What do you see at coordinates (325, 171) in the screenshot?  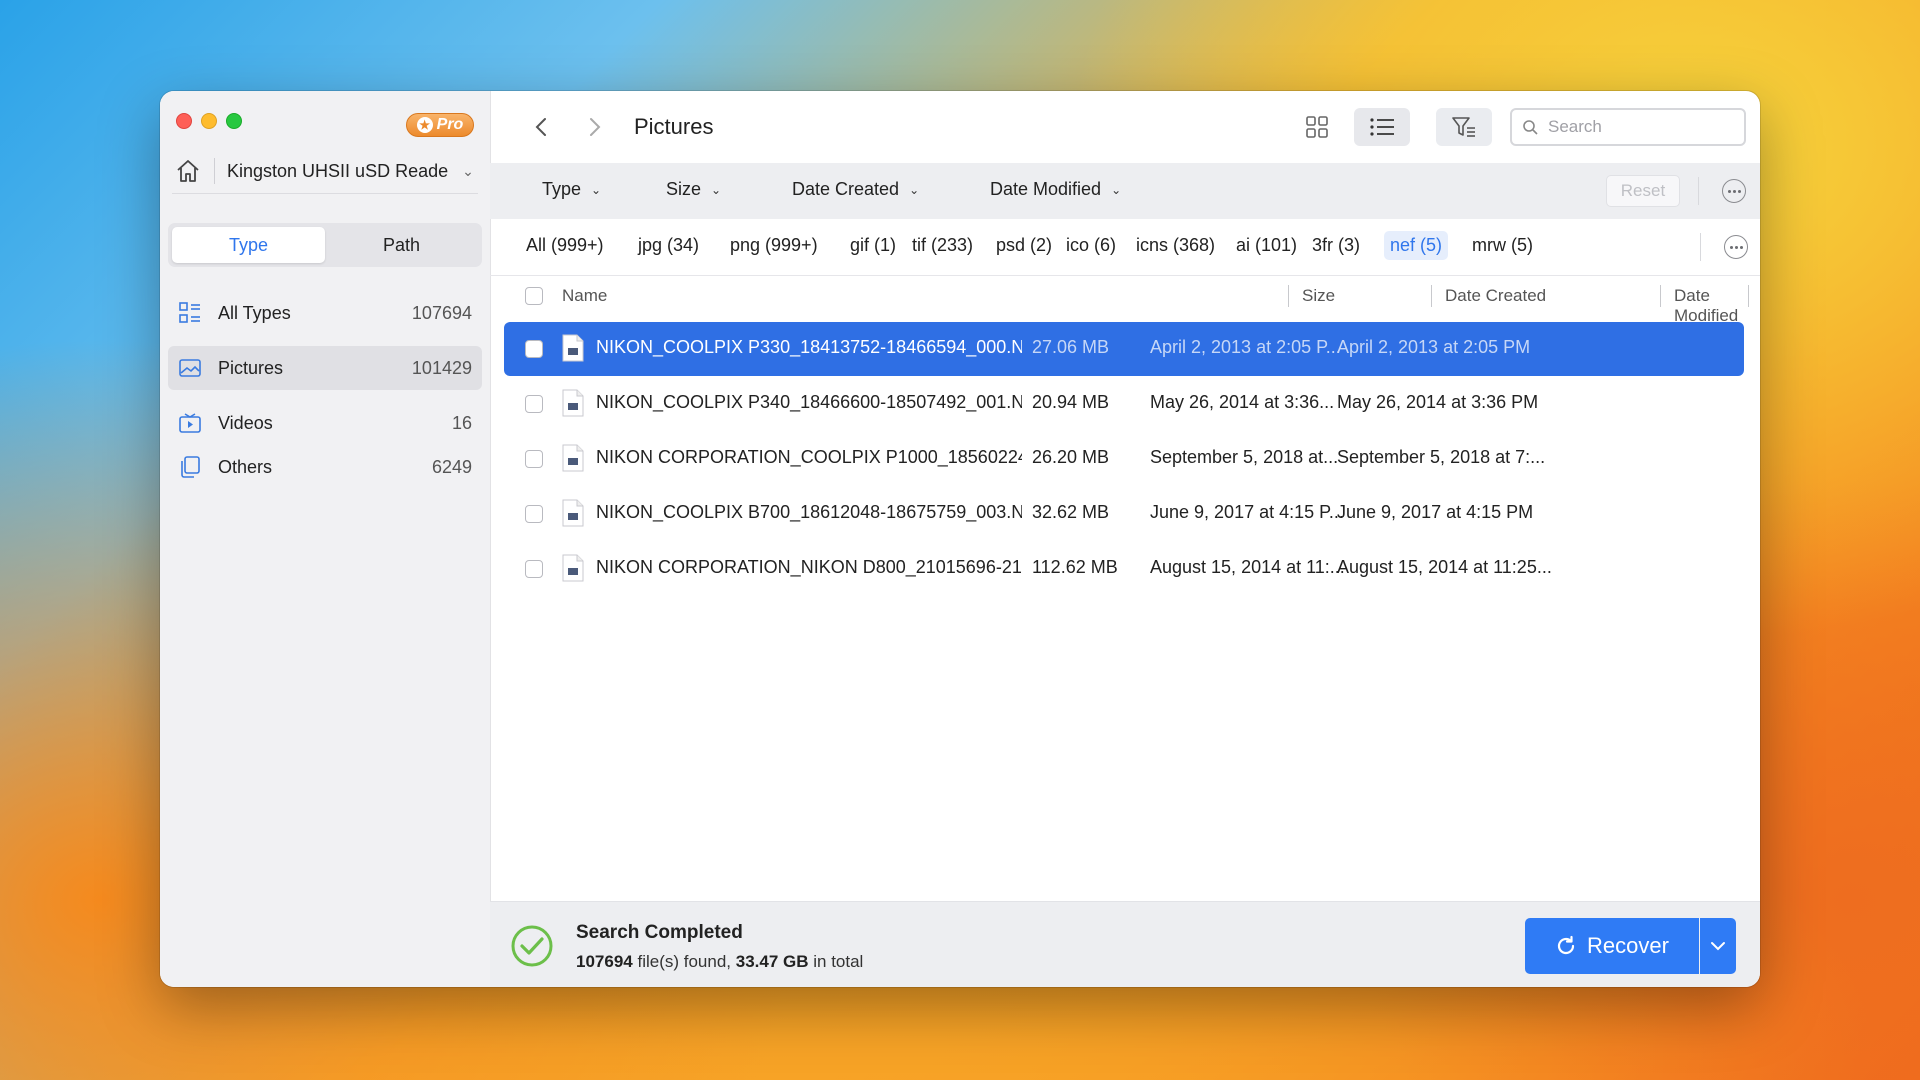 I see `drive-selector: Kingston UHSII uSD Reade ⌄` at bounding box center [325, 171].